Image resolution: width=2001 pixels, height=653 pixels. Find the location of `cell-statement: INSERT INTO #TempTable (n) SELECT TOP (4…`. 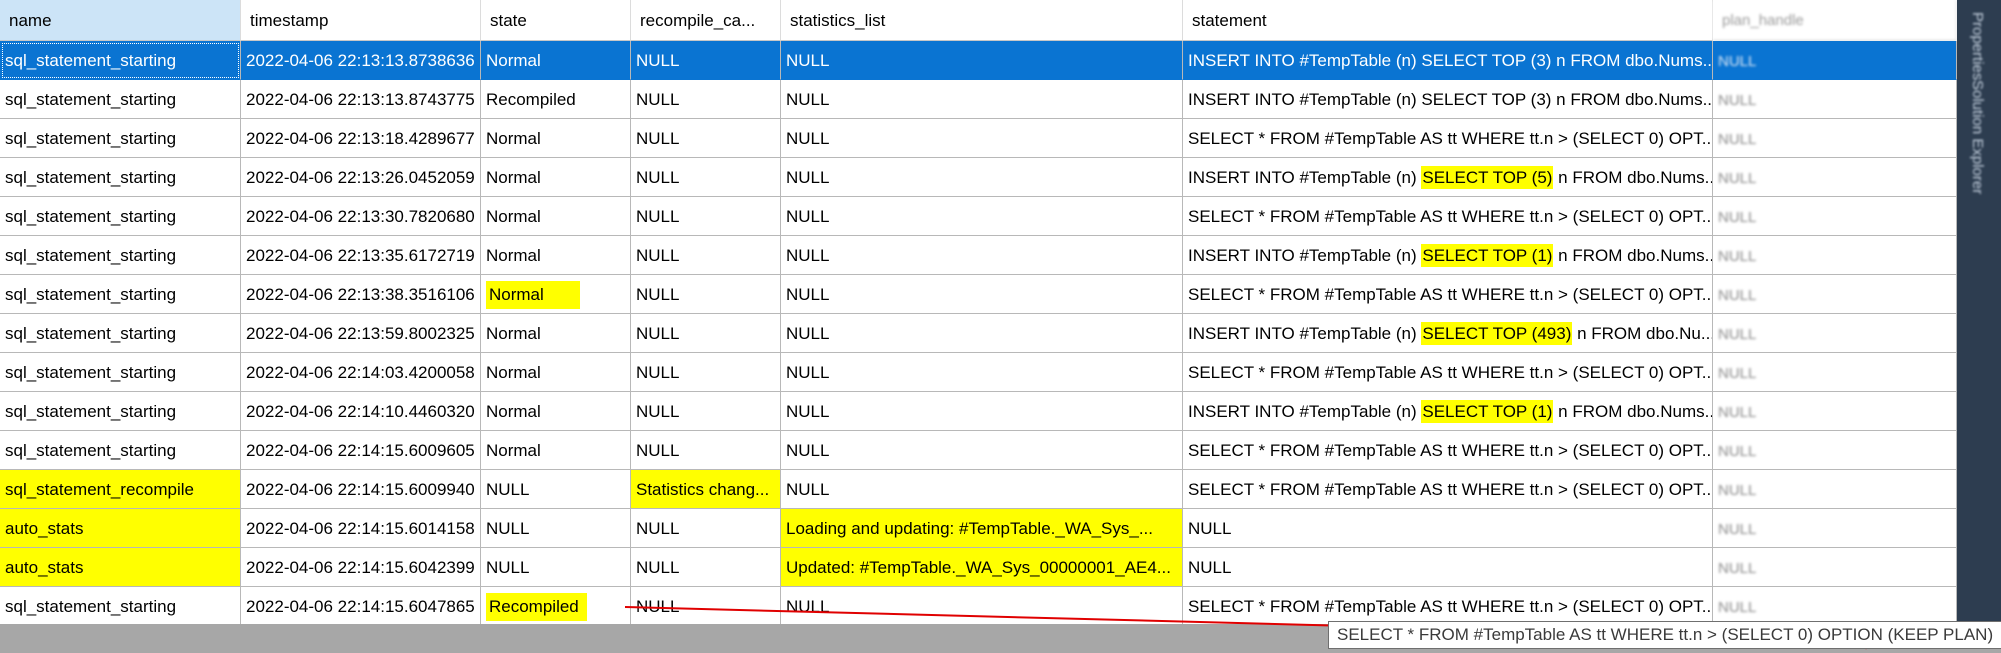

cell-statement: INSERT INTO #TempTable (n) SELECT TOP (4… is located at coordinates (1448, 333).